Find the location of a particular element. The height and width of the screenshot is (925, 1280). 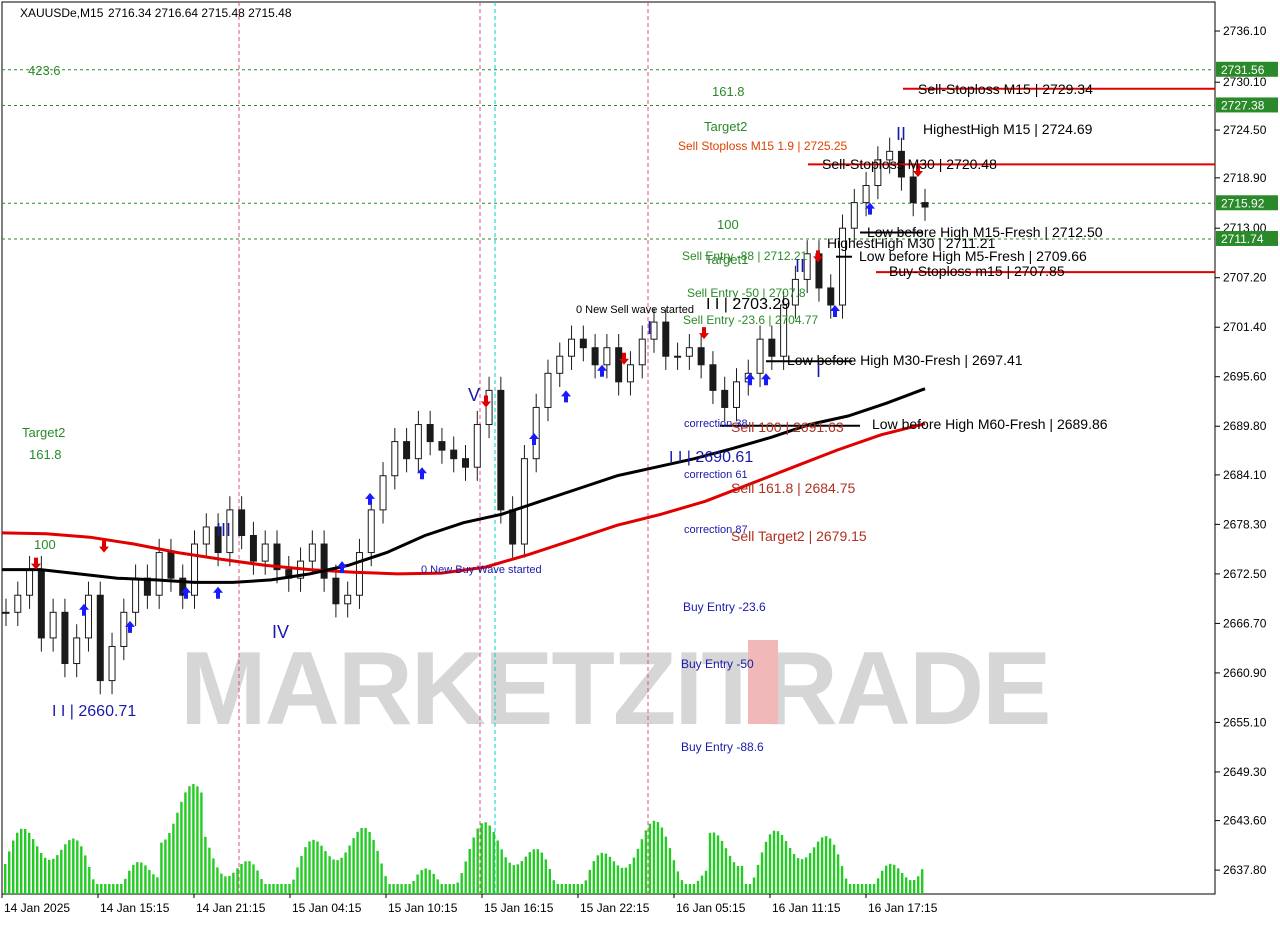

y-tick-label: 2695.60 is located at coordinates (1245, 377).